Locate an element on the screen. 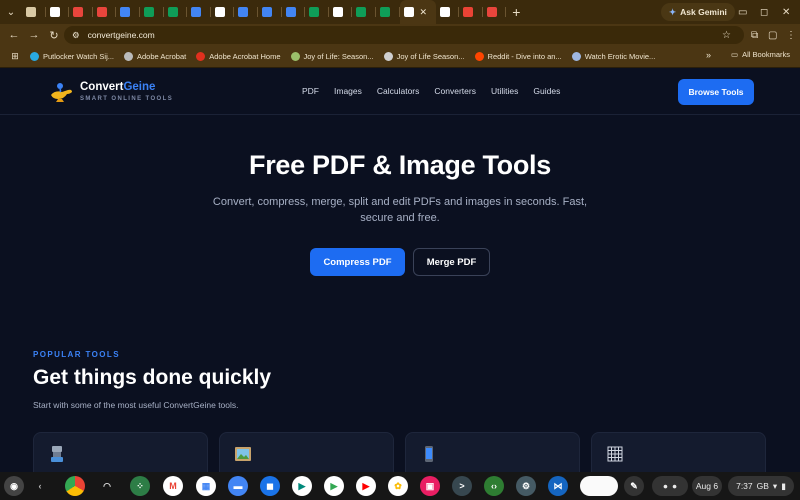 This screenshot has height=500, width=800. menu-icon: ⋮ is located at coordinates (791, 35).